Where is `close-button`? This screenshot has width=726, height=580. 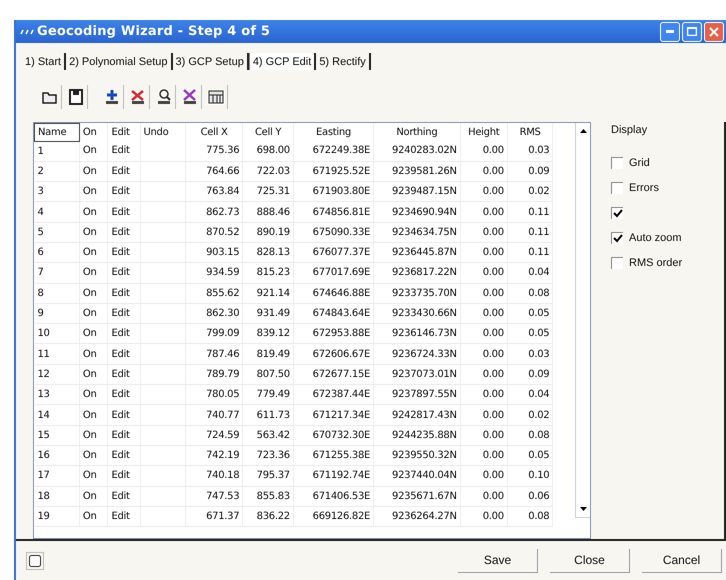
close-button is located at coordinates (714, 32).